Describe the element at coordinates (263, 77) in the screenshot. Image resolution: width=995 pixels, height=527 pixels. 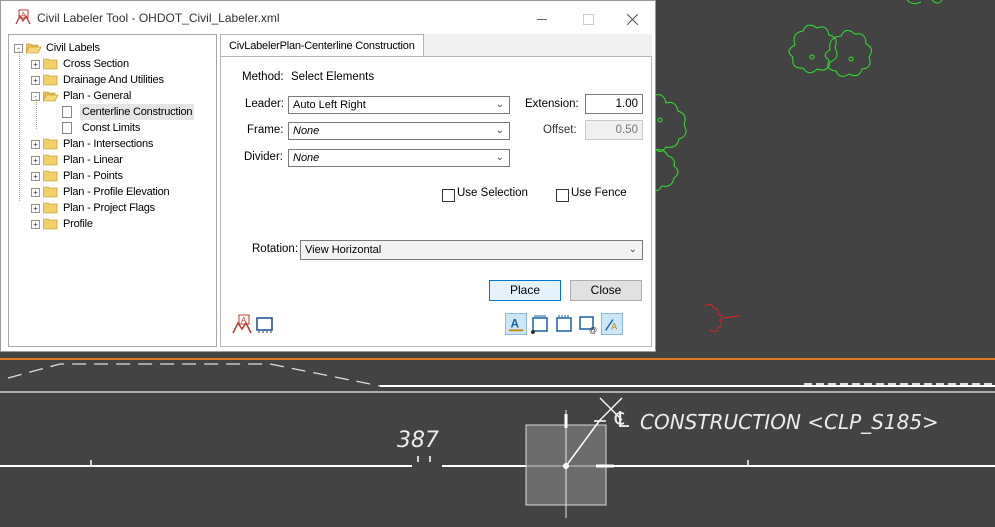
I see `method-label: Method:` at that location.